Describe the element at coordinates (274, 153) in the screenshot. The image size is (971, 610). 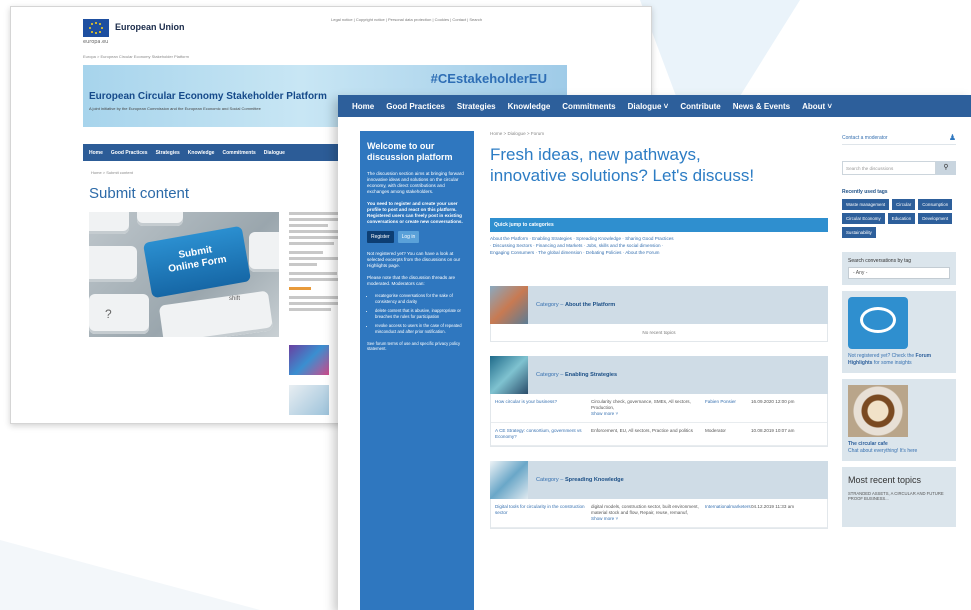
I see `nav-dialogue: Dialogue` at that location.